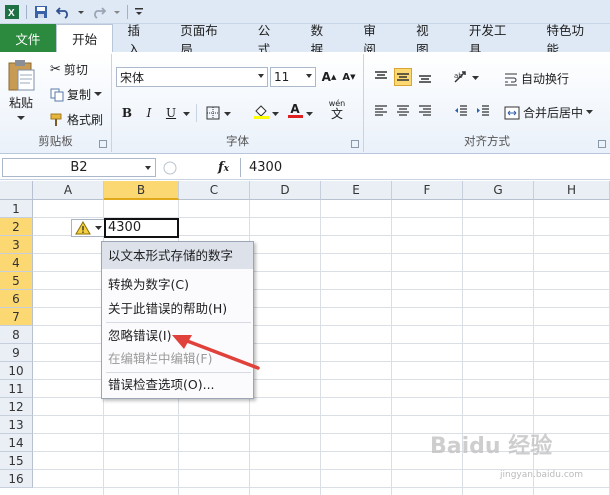 Image resolution: width=610 pixels, height=495 pixels. I want to click on cell-b2: 4300, so click(141, 228).